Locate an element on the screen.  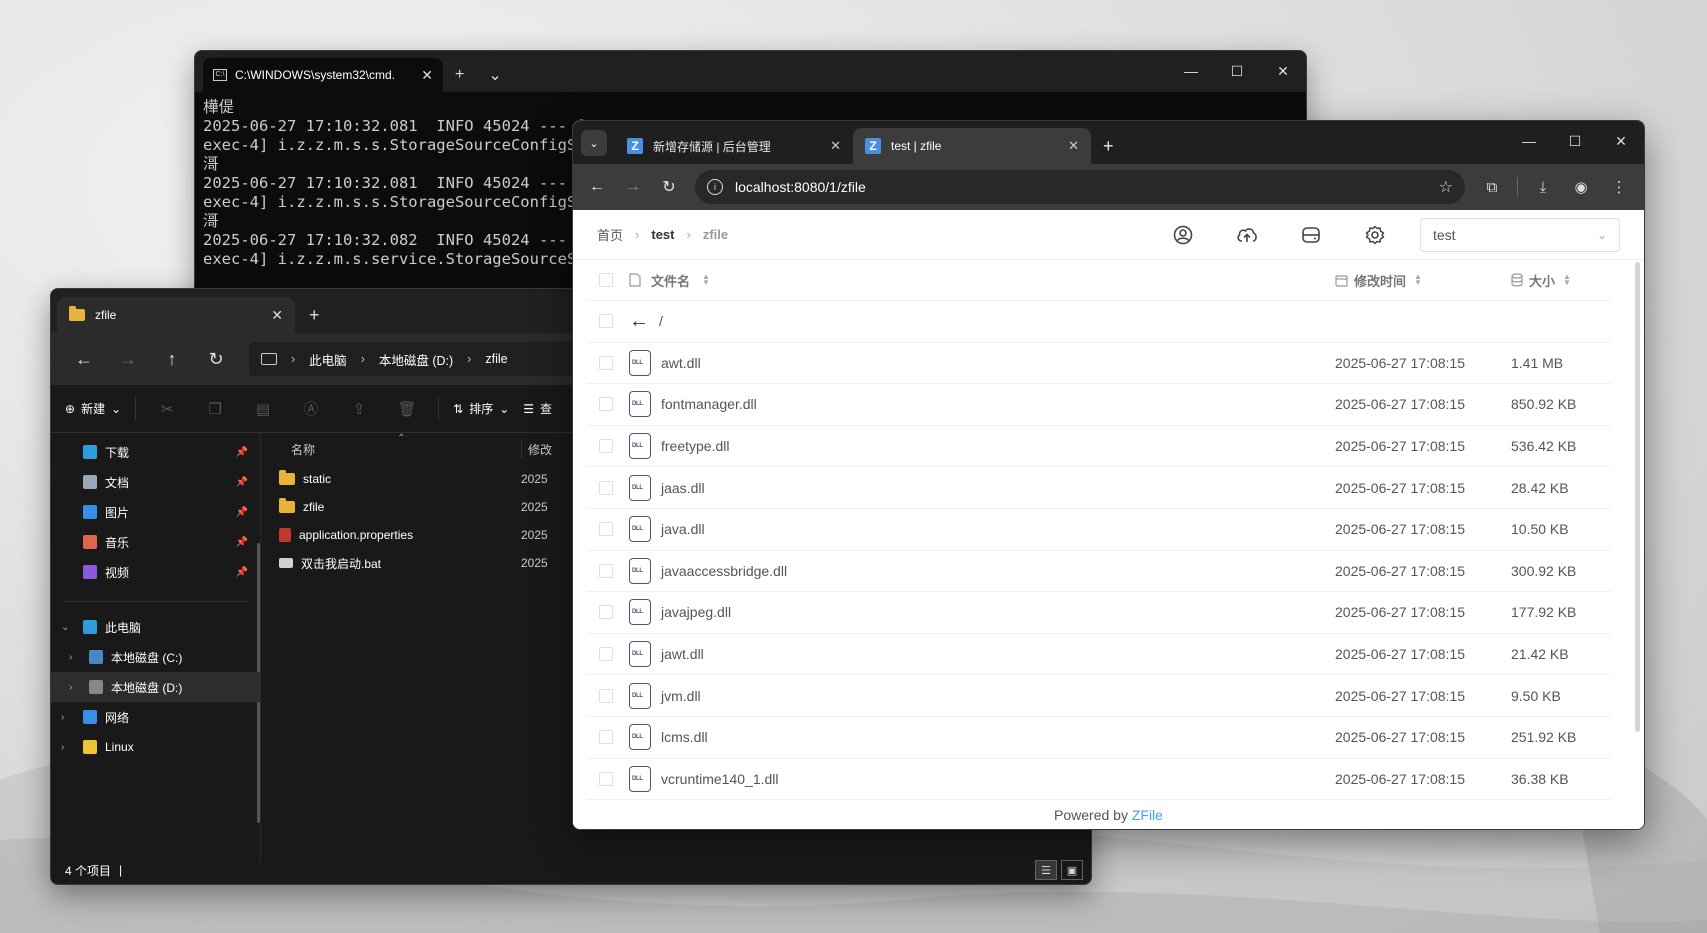
chevron-down-icon: ⌄ is located at coordinates (494, 75).